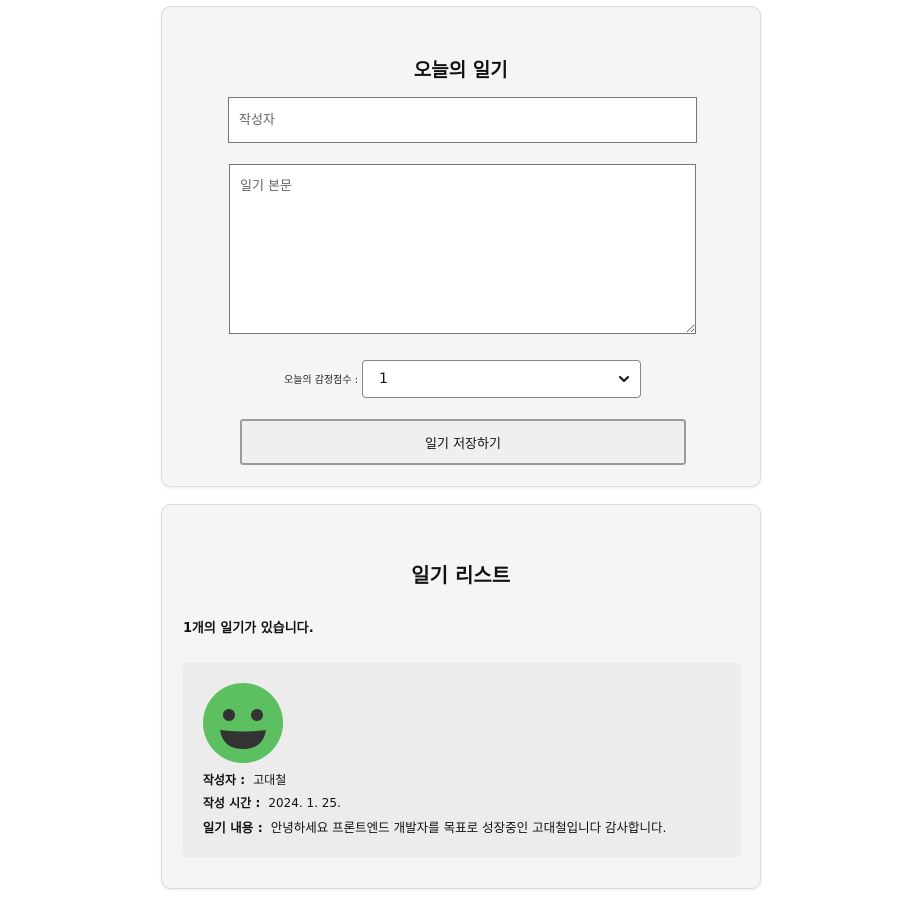 This screenshot has width=913, height=913. I want to click on diary-list-title: 일기 리스트, so click(461, 575).